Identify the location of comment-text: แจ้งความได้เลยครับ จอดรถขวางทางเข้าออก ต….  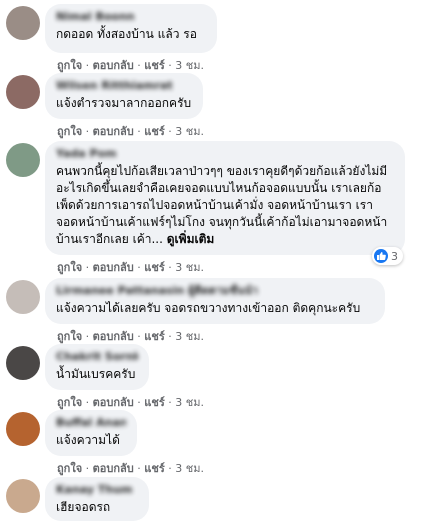
(208, 308).